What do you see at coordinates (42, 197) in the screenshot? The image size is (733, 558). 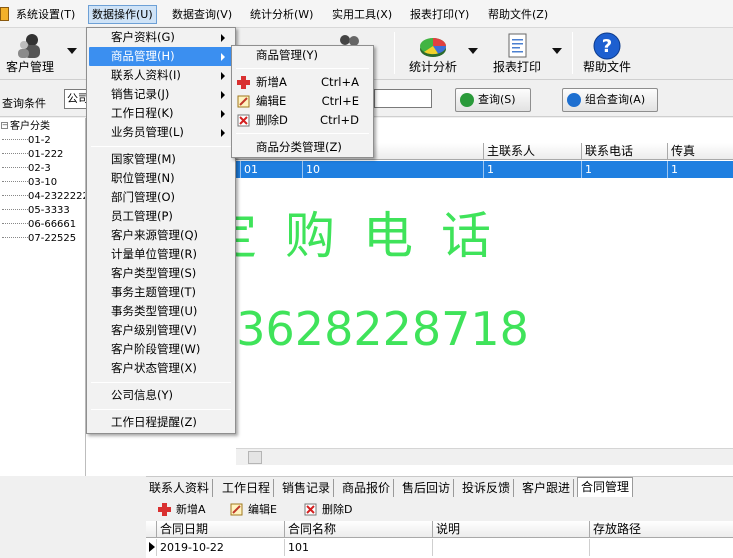 I see `tree-node: 04-2322222` at bounding box center [42, 197].